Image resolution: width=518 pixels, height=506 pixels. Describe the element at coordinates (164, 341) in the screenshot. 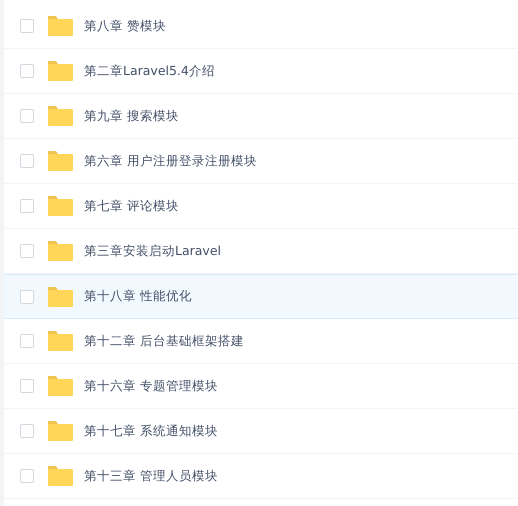

I see `file-name: 第十二章 后台基础框架搭建` at that location.